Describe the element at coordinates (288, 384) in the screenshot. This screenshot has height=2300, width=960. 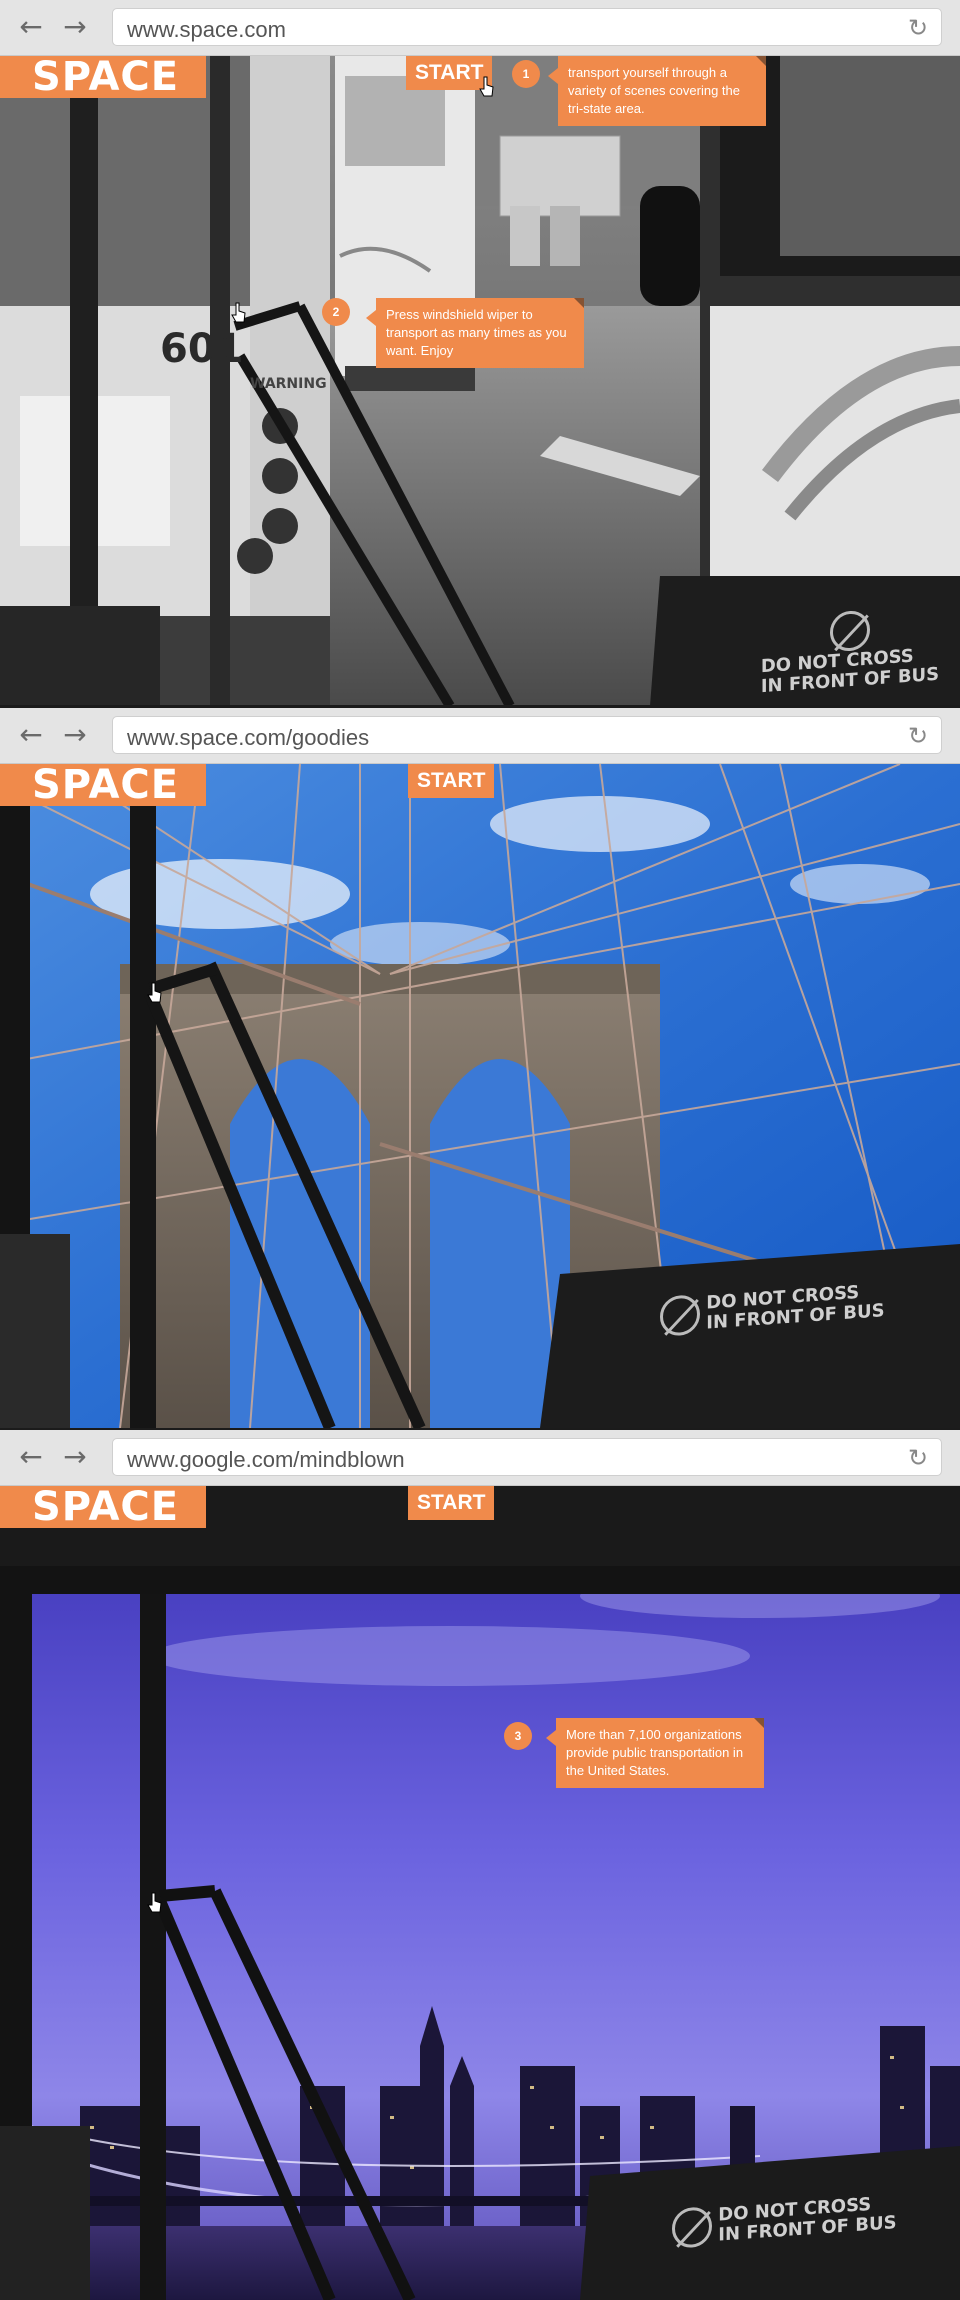
I see `bus-warning-label: WARNING` at that location.